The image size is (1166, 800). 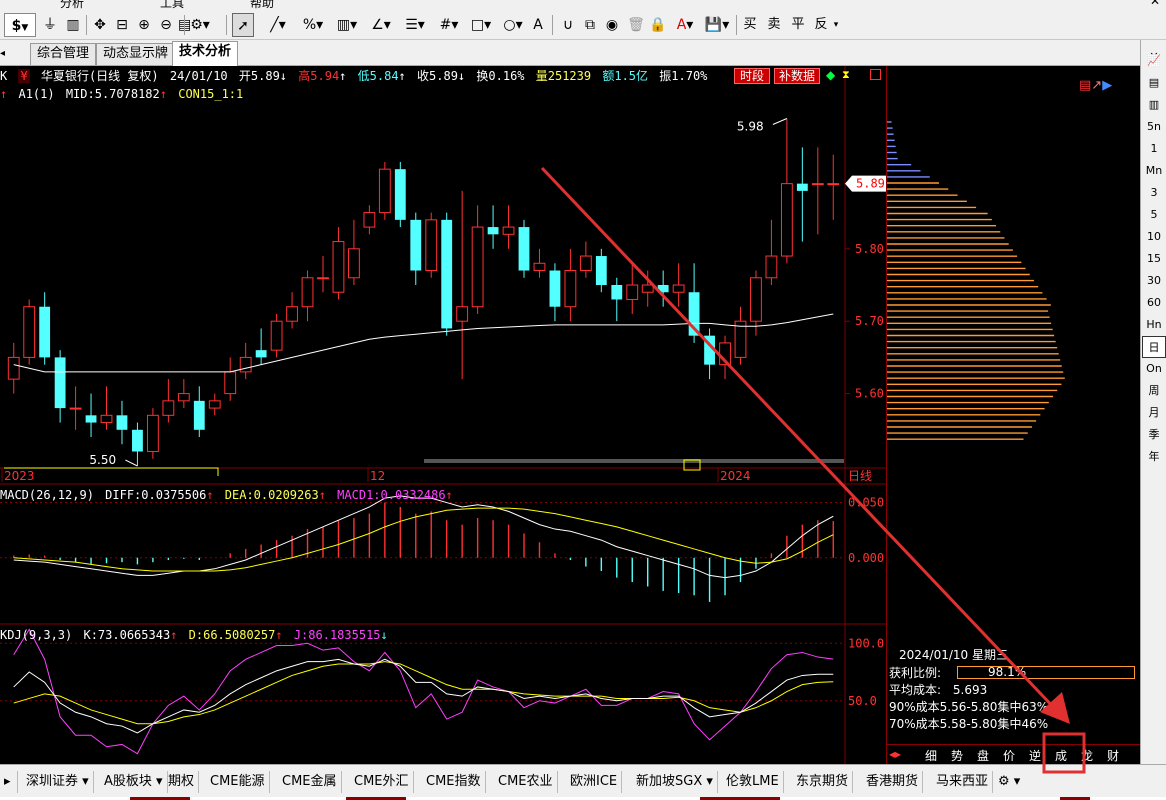 I want to click on menu-item-help: 帮助, so click(x=262, y=5).